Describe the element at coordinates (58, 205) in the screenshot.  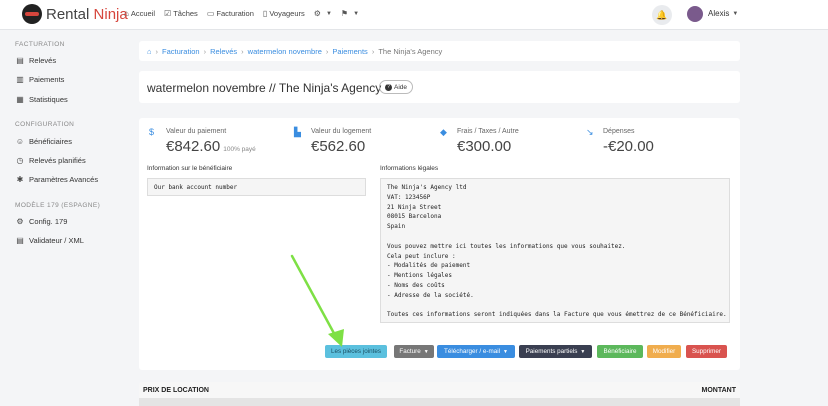
I see `sidebar-heading-modele-179: Modèle 179 (Espagne)` at that location.